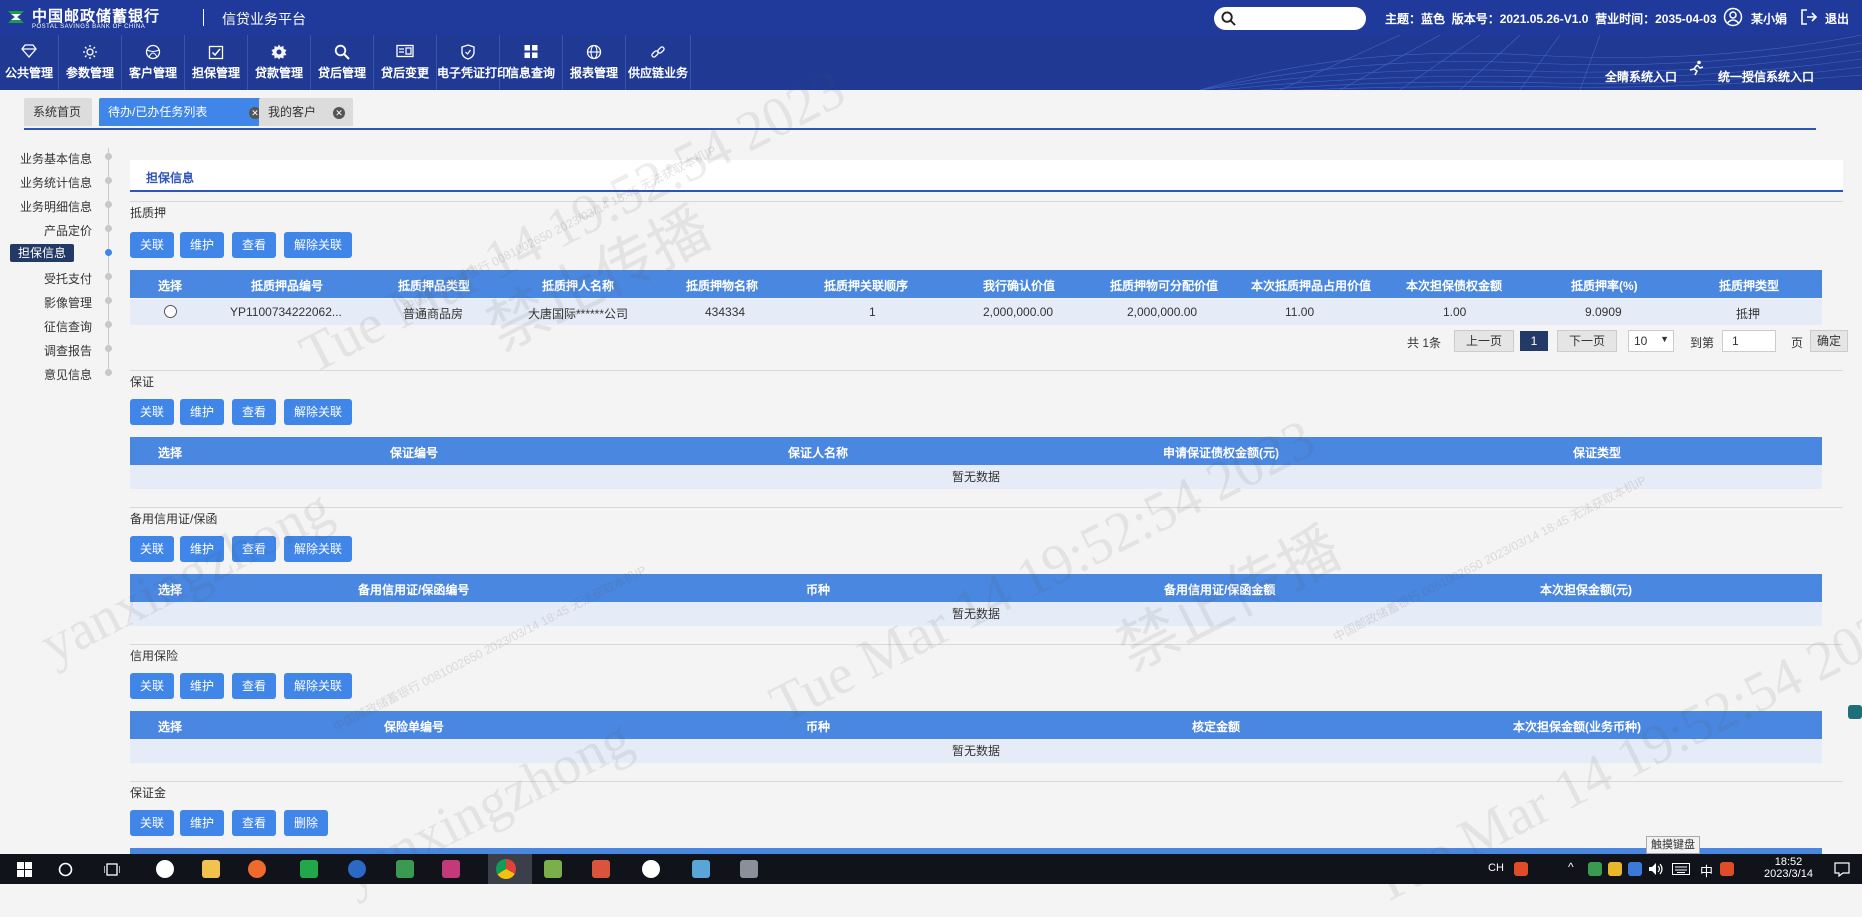 Image resolution: width=1862 pixels, height=917 pixels. What do you see at coordinates (1484, 341) in the screenshot?
I see `prev-page-button: 上一页` at bounding box center [1484, 341].